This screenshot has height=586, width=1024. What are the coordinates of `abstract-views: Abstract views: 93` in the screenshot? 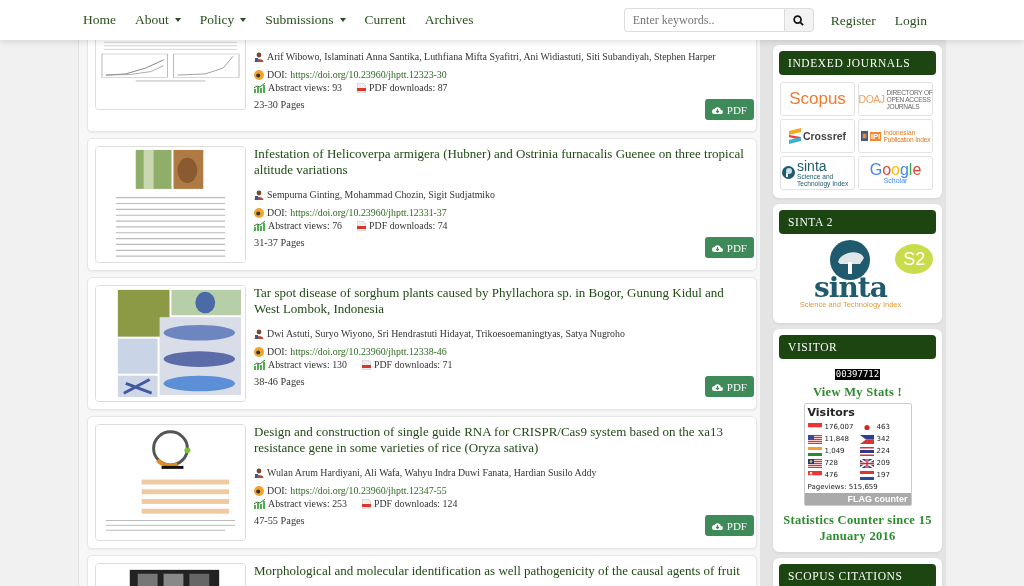 It's located at (305, 87).